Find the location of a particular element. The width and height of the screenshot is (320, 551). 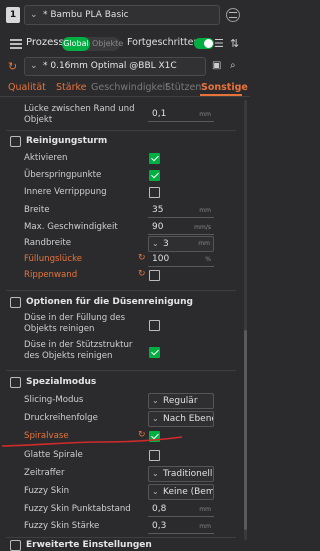

filament-row: 1 ⌄ * Bambu PLA Basic is located at coordinates (125, 15).